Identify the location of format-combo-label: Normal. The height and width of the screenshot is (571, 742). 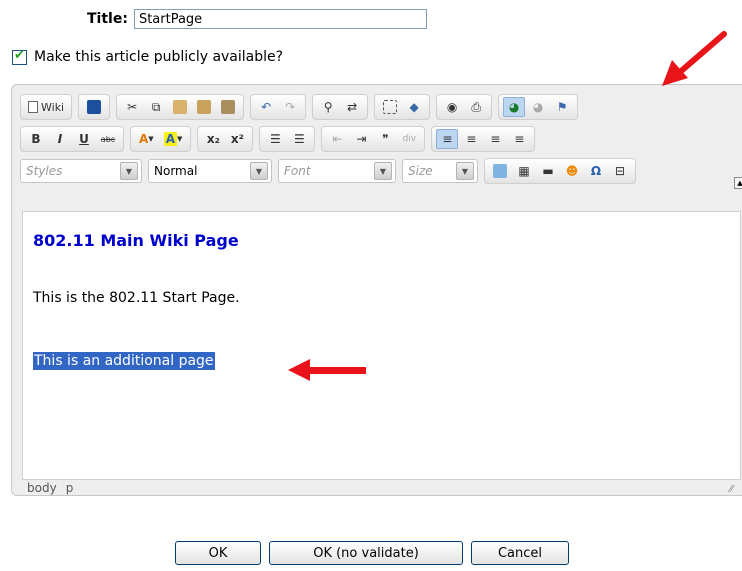
(176, 171).